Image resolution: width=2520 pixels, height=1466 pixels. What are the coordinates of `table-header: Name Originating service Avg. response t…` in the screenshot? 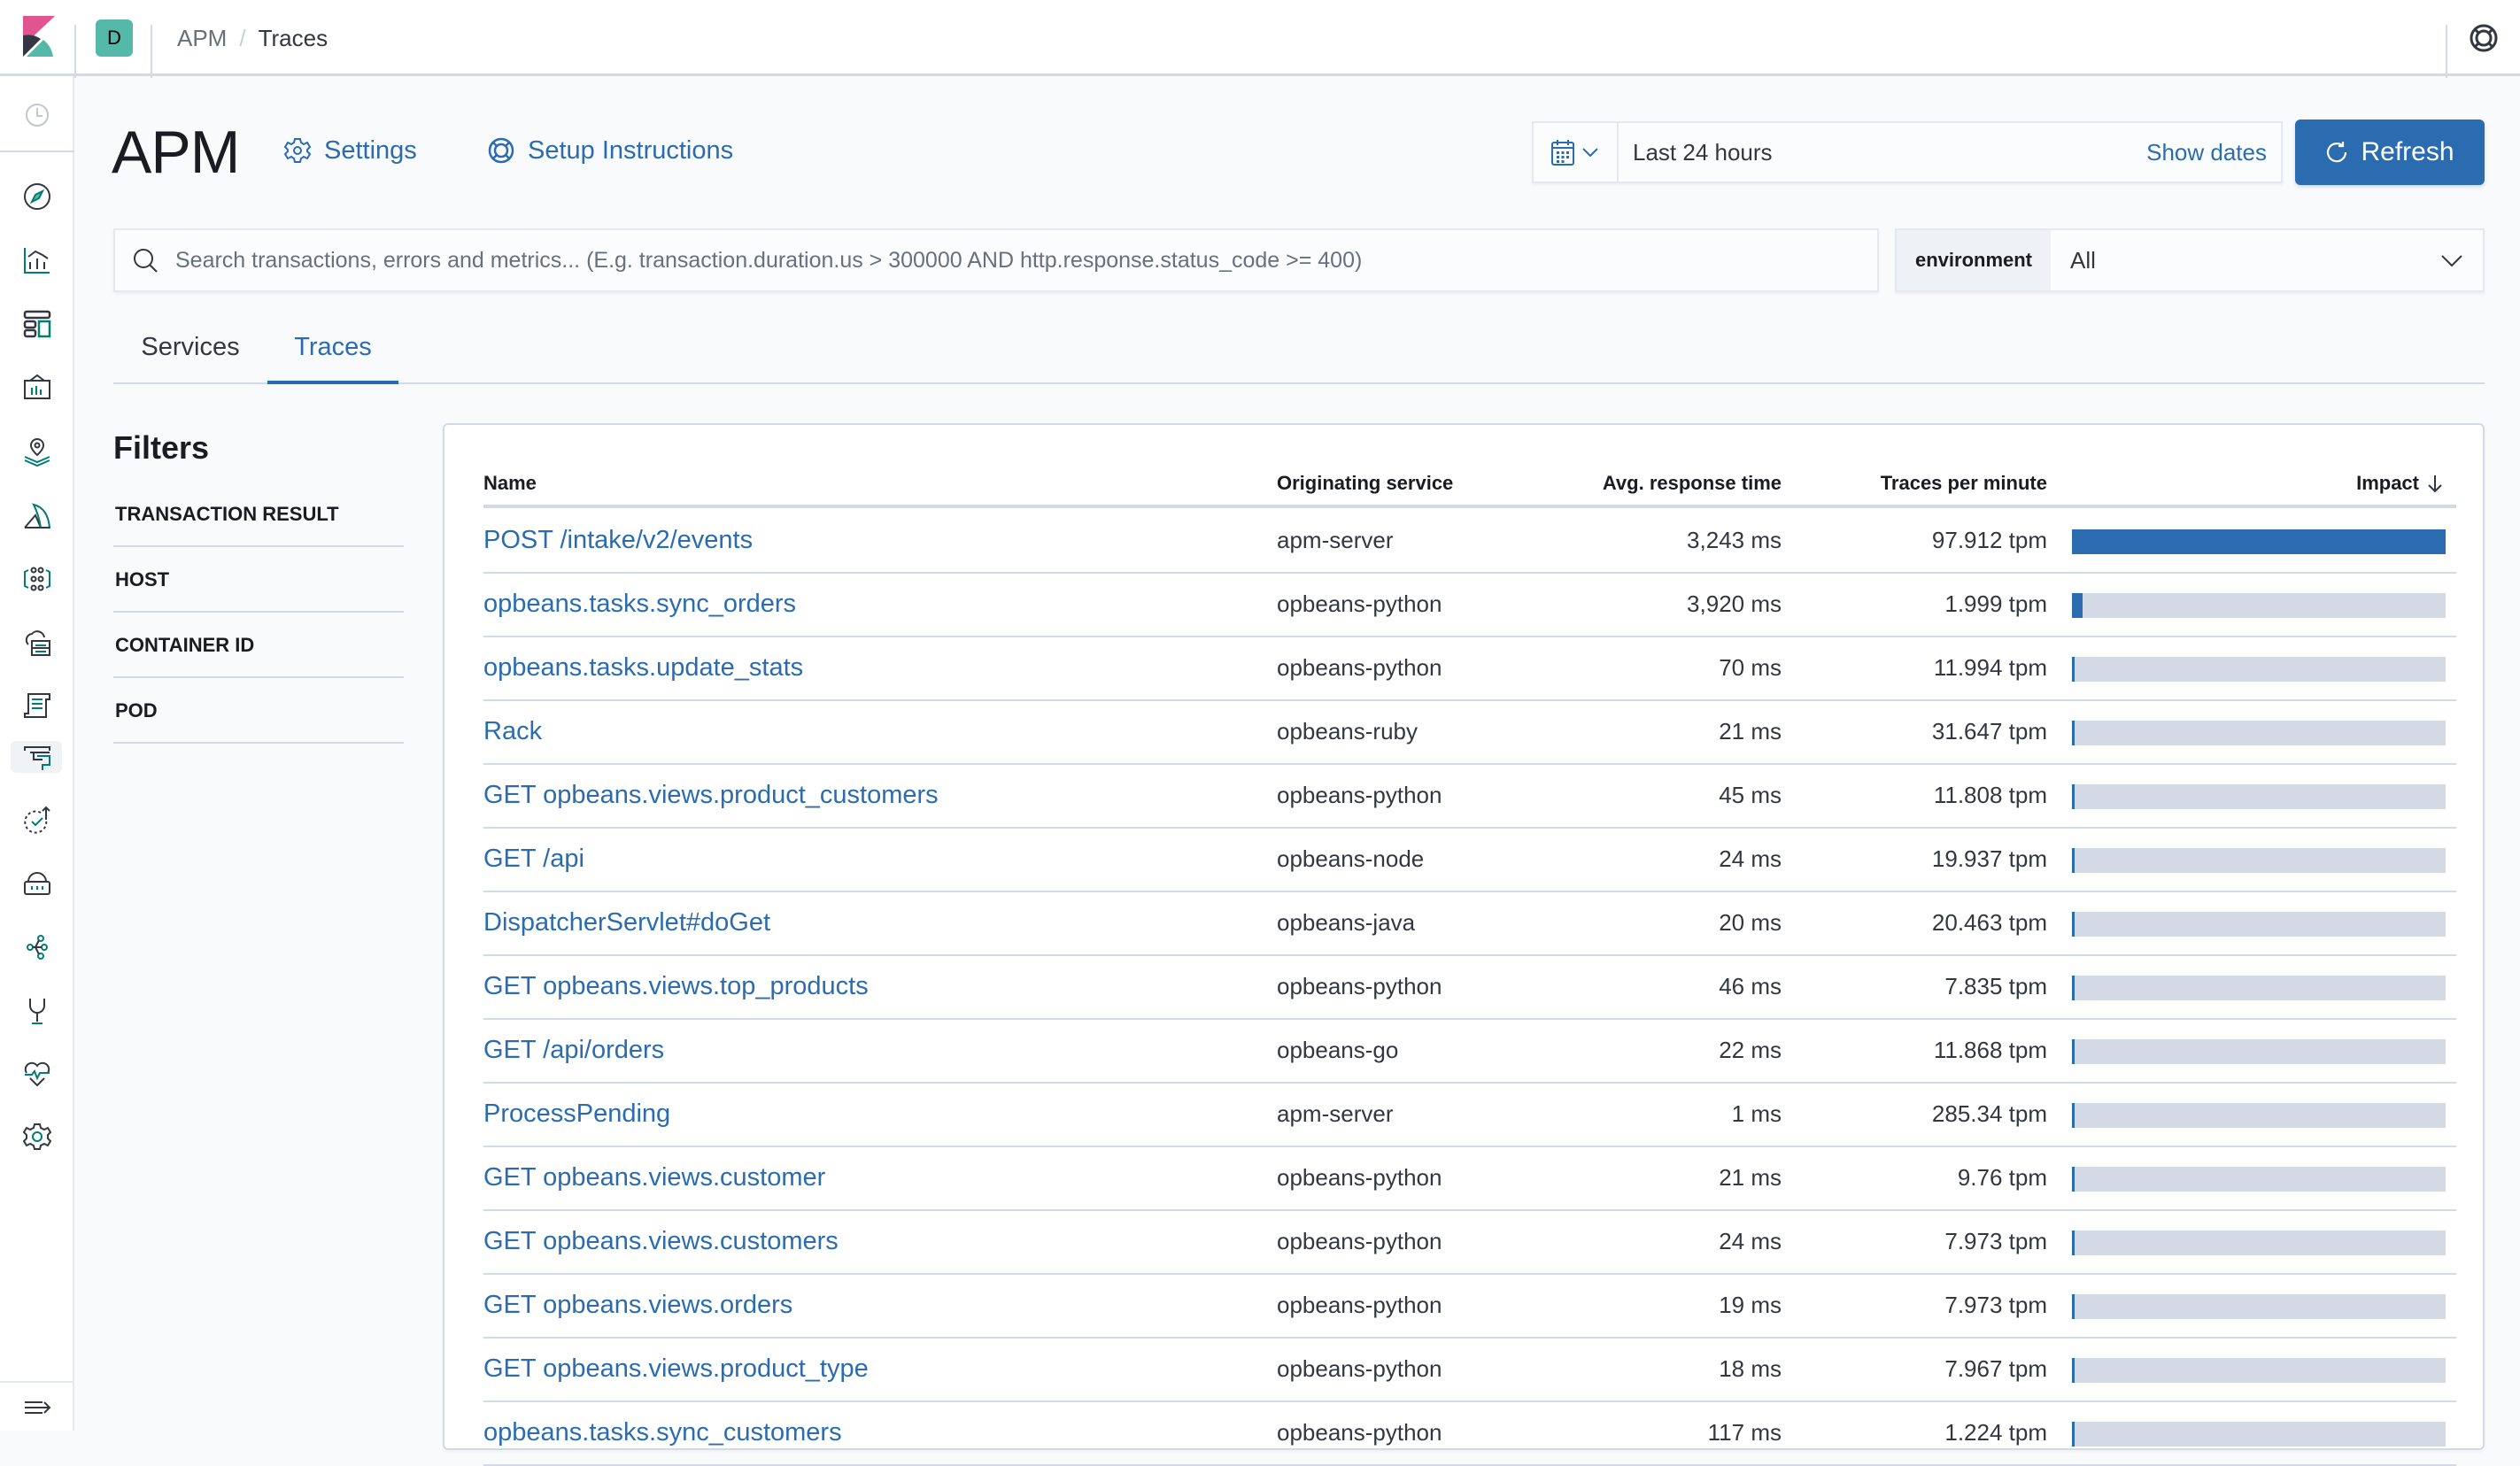 It's located at (1469, 483).